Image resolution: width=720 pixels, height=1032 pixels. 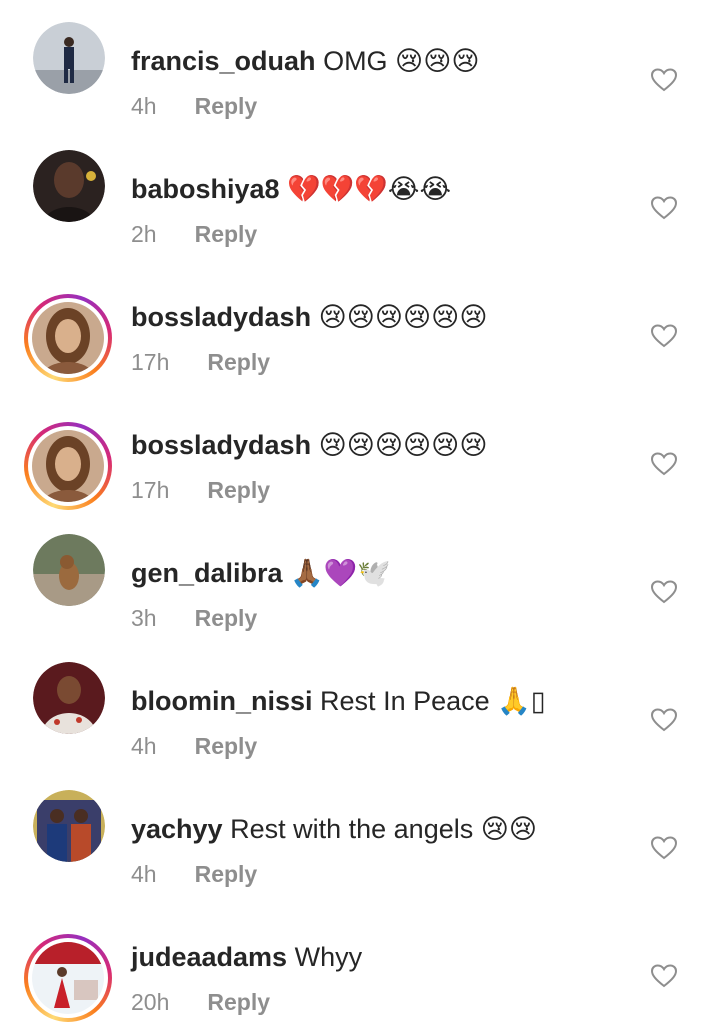 What do you see at coordinates (433, 701) in the screenshot?
I see `comment-text: Rest In Peace 🙏▯` at bounding box center [433, 701].